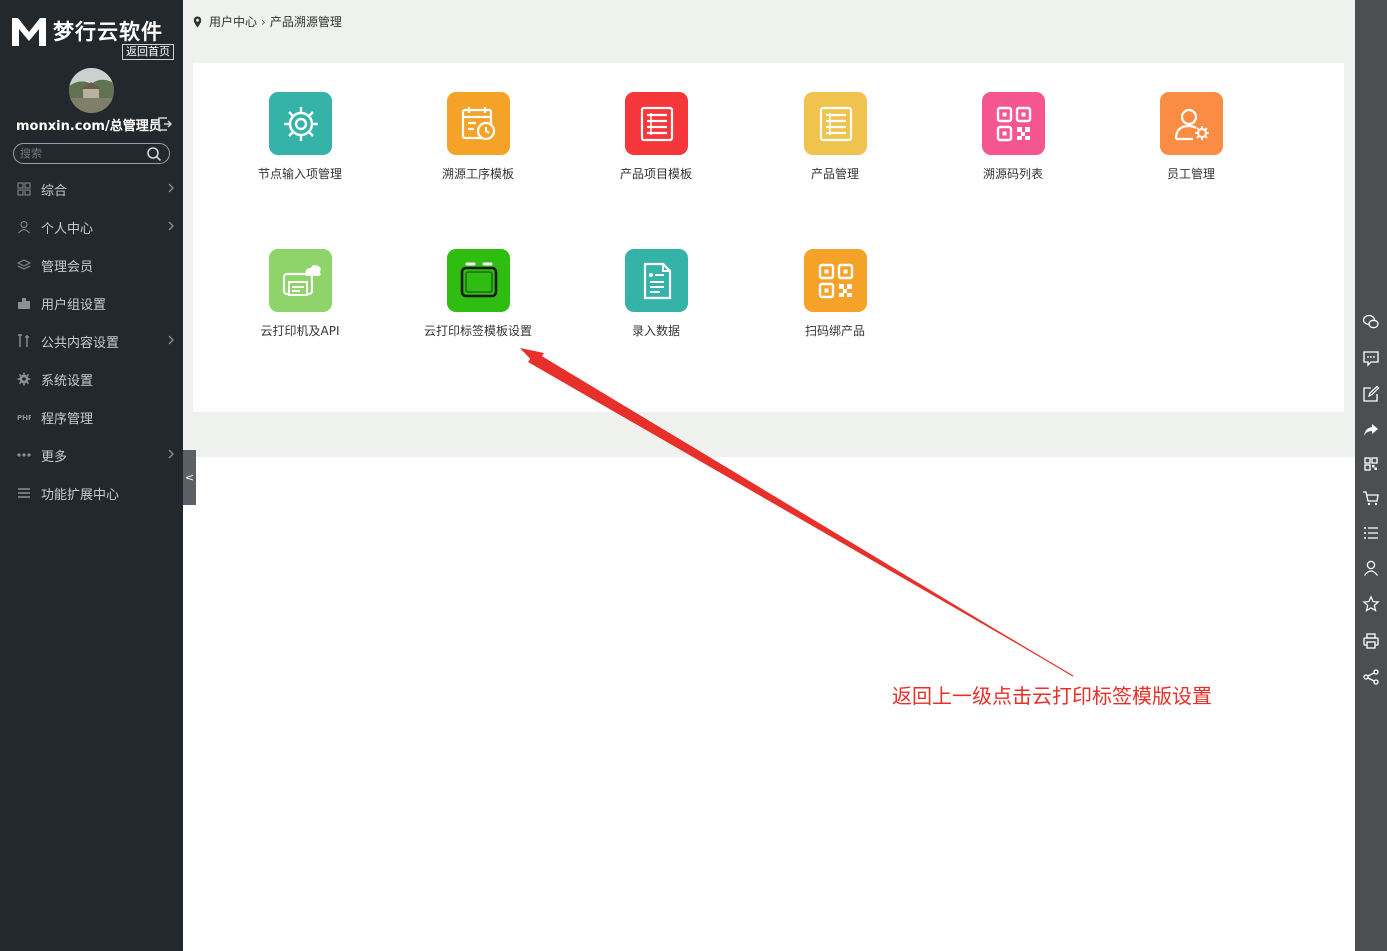 This screenshot has width=1387, height=951. What do you see at coordinates (834, 331) in the screenshot?
I see `app-label: 扫码绑产品` at bounding box center [834, 331].